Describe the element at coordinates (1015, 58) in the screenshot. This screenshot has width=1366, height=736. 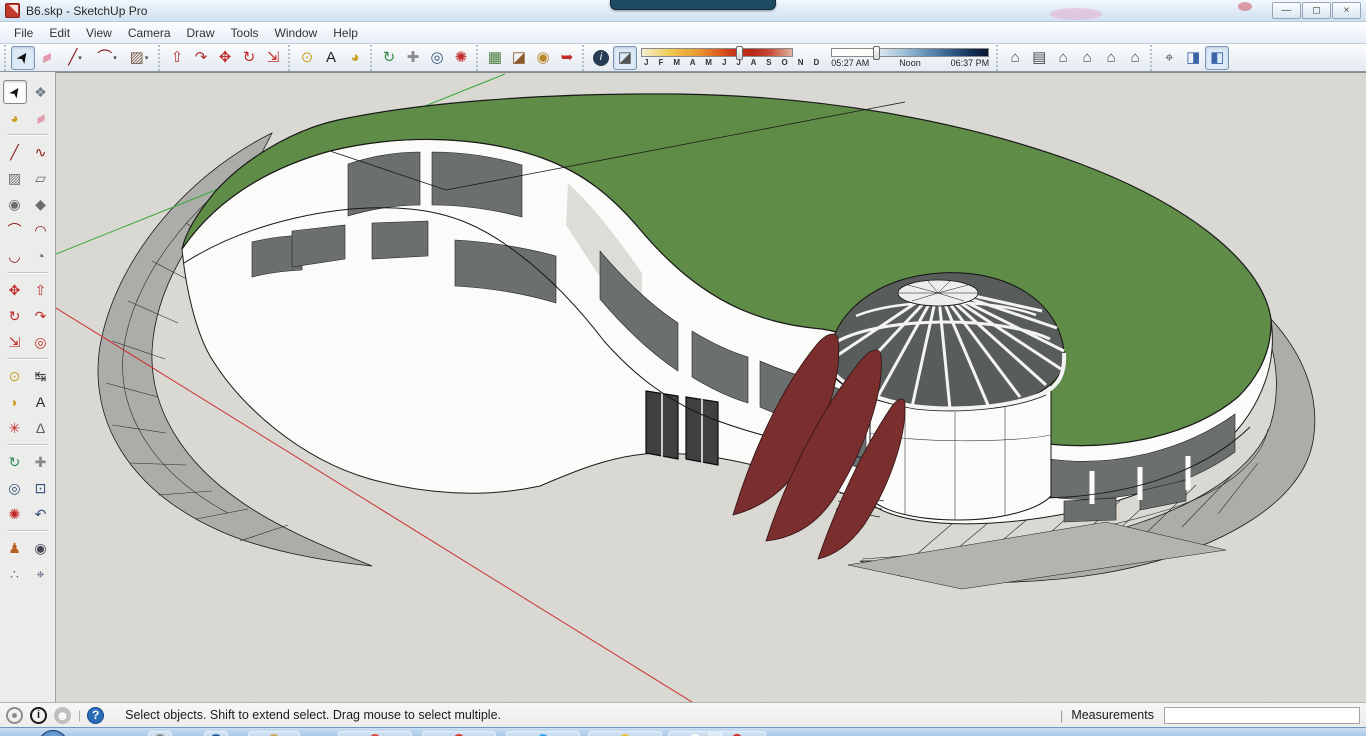
I see `view-iso-button: ⌂` at that location.